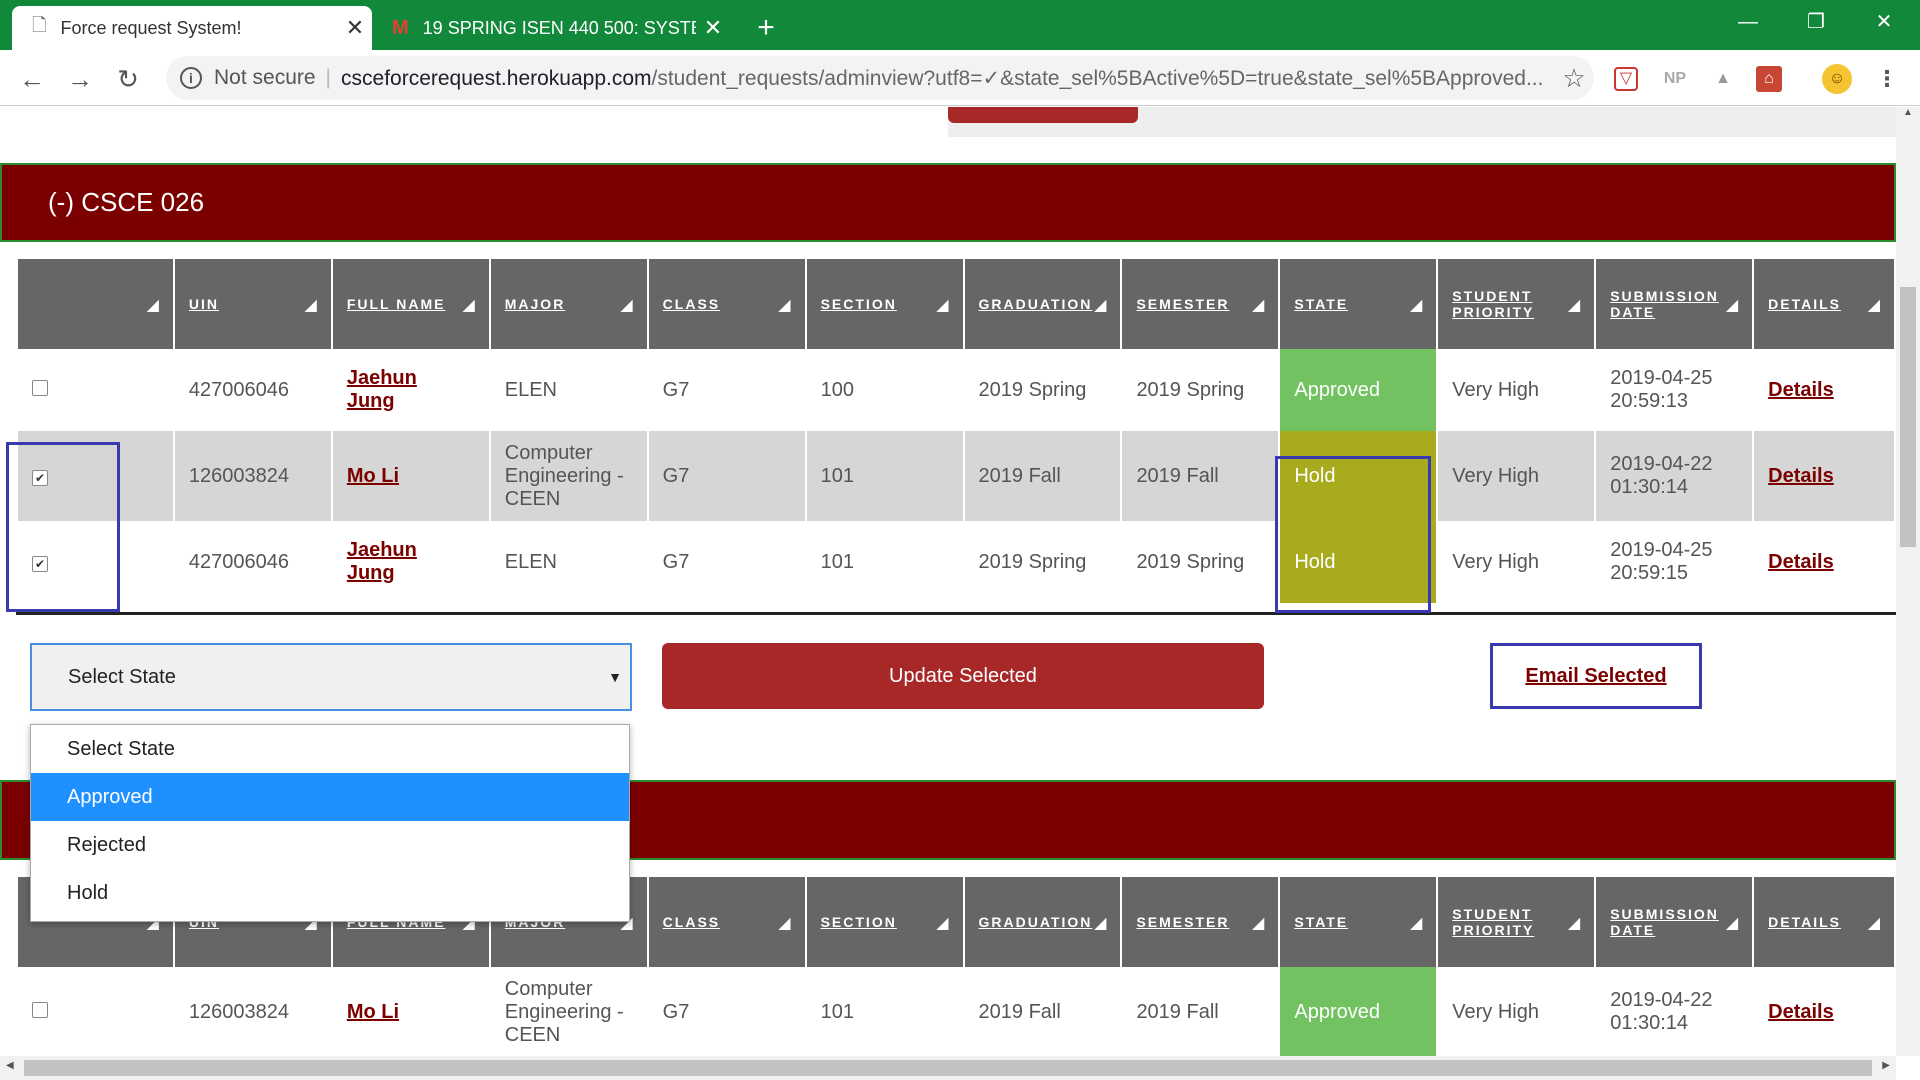  I want to click on horizontal-scrollbar: ◀ ▶, so click(948, 1068).